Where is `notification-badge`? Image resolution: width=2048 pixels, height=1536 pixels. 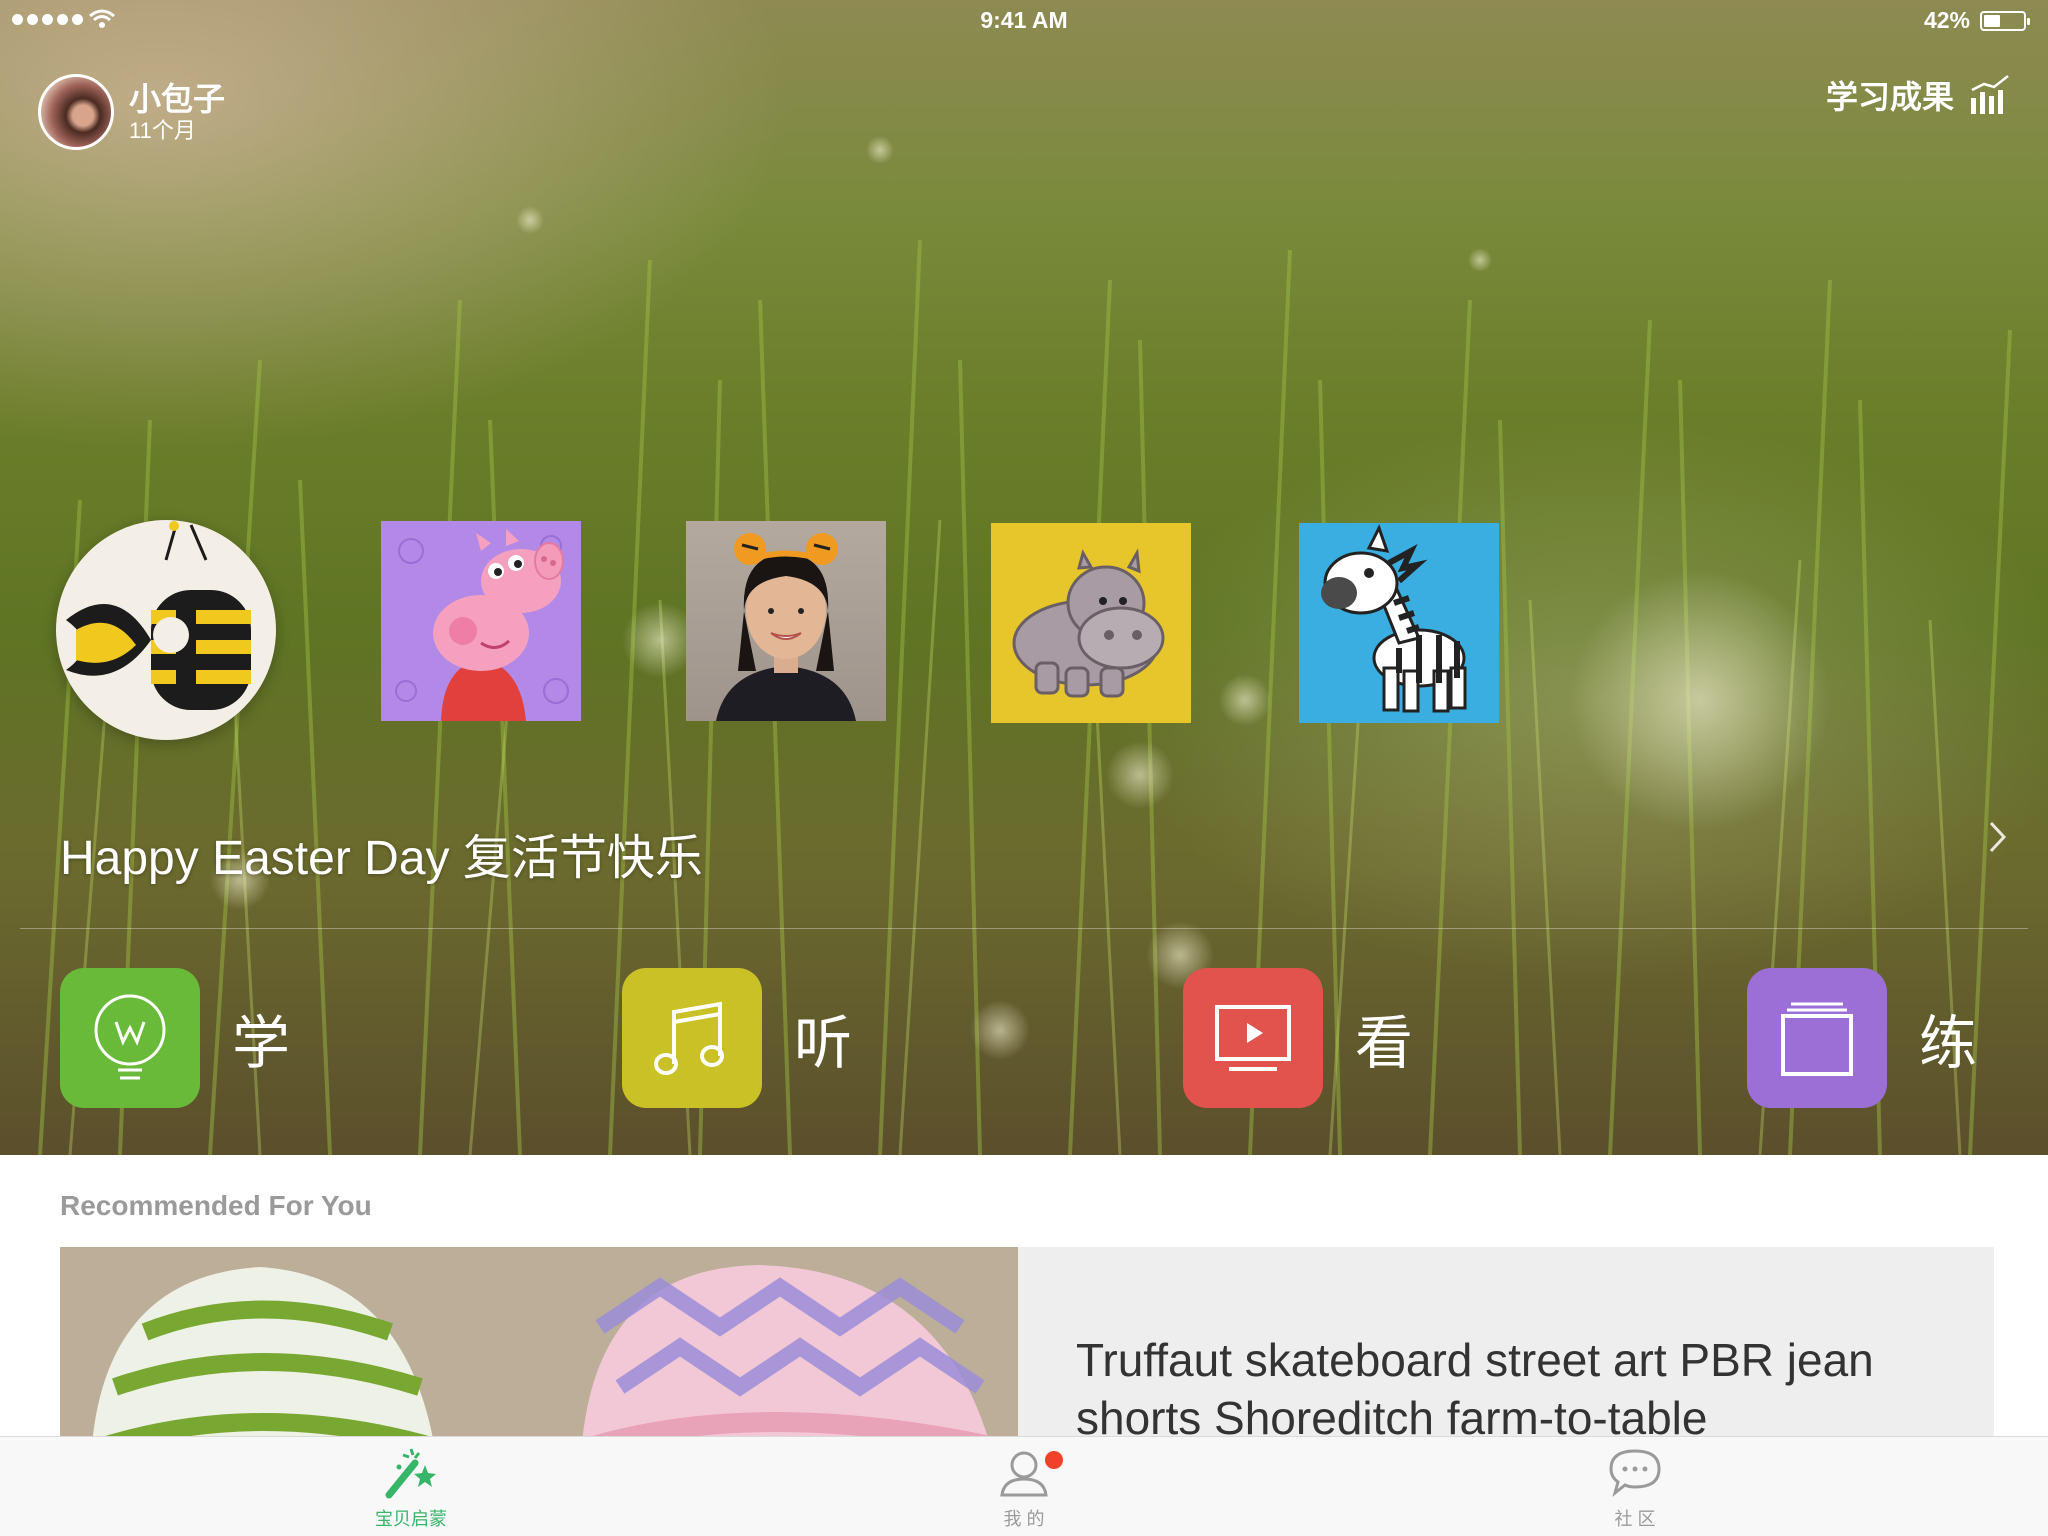 notification-badge is located at coordinates (1054, 1460).